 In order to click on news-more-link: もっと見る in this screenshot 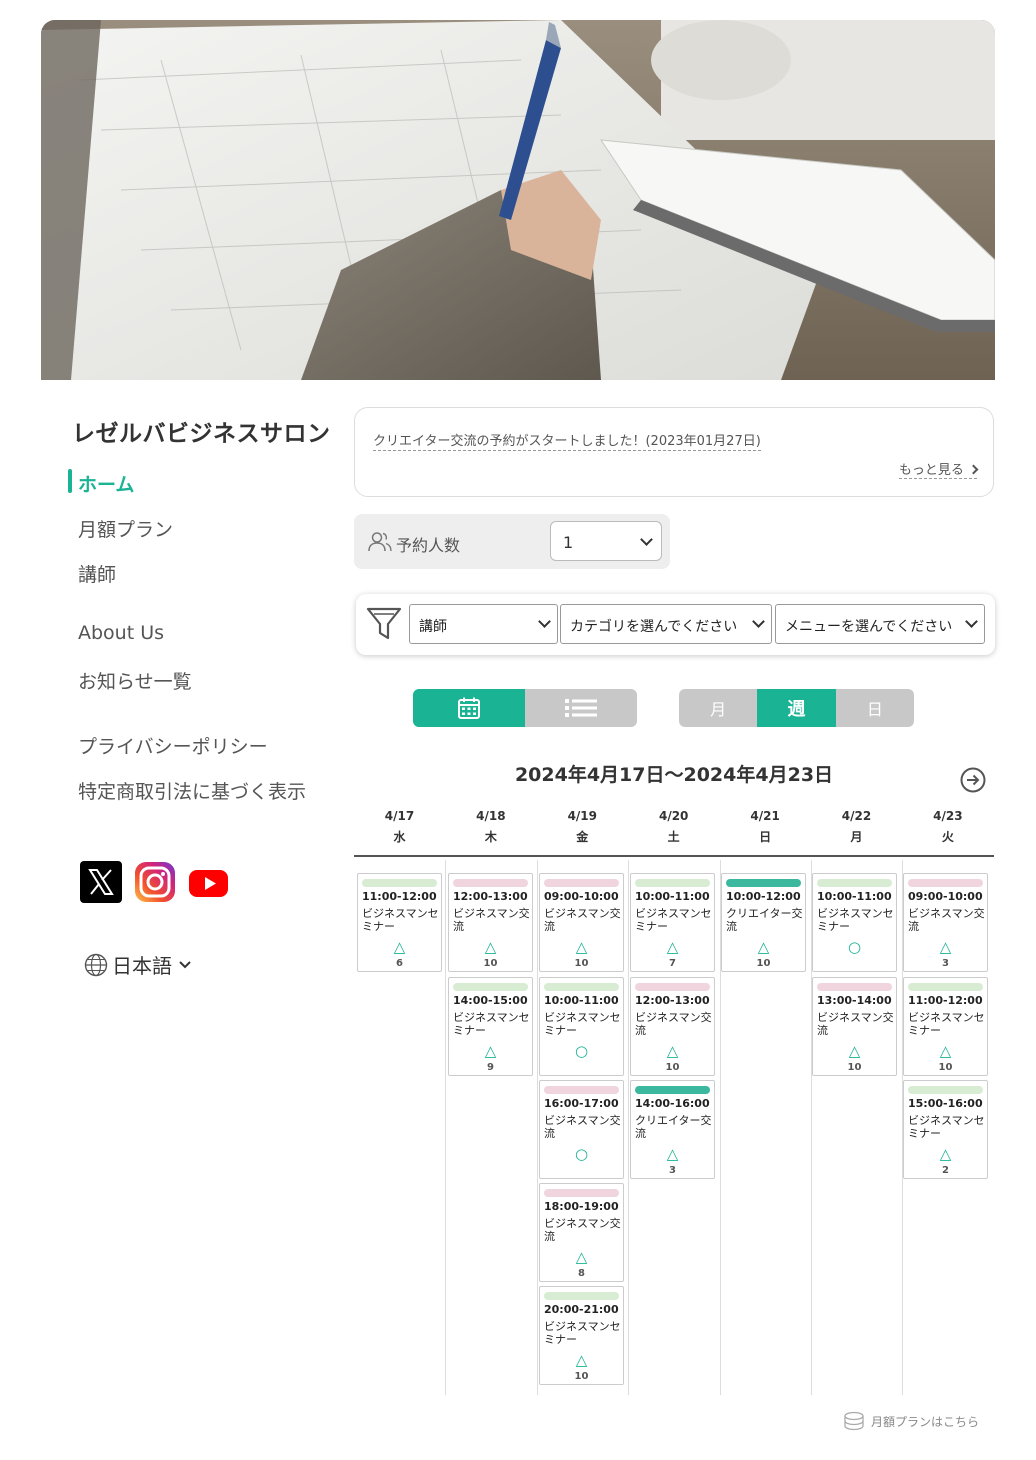, I will do `click(938, 469)`.